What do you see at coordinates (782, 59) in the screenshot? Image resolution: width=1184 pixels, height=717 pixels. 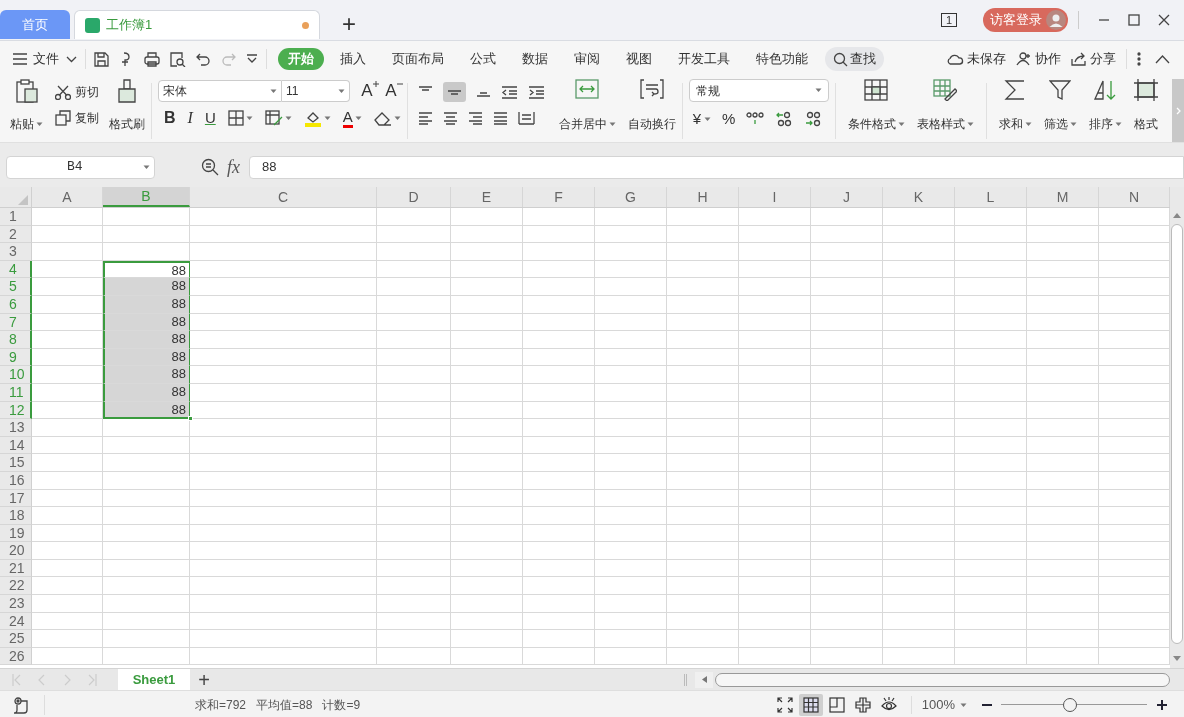 I see `ribbon-tab: 特色功能` at bounding box center [782, 59].